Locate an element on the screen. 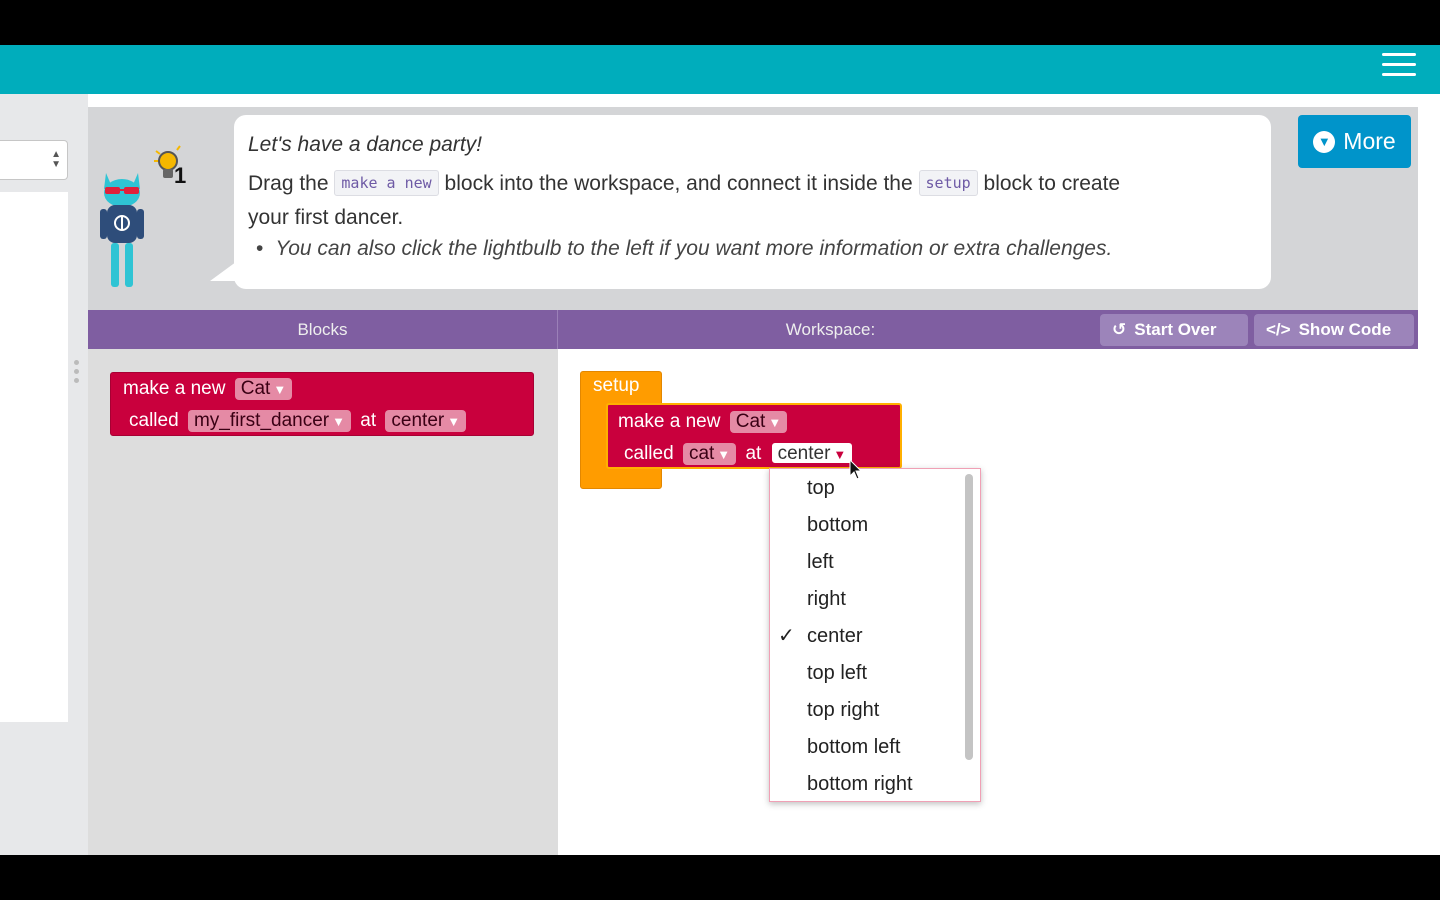 Image resolution: width=1440 pixels, height=900 pixels. show-code-label: Show Code is located at coordinates (1345, 329).